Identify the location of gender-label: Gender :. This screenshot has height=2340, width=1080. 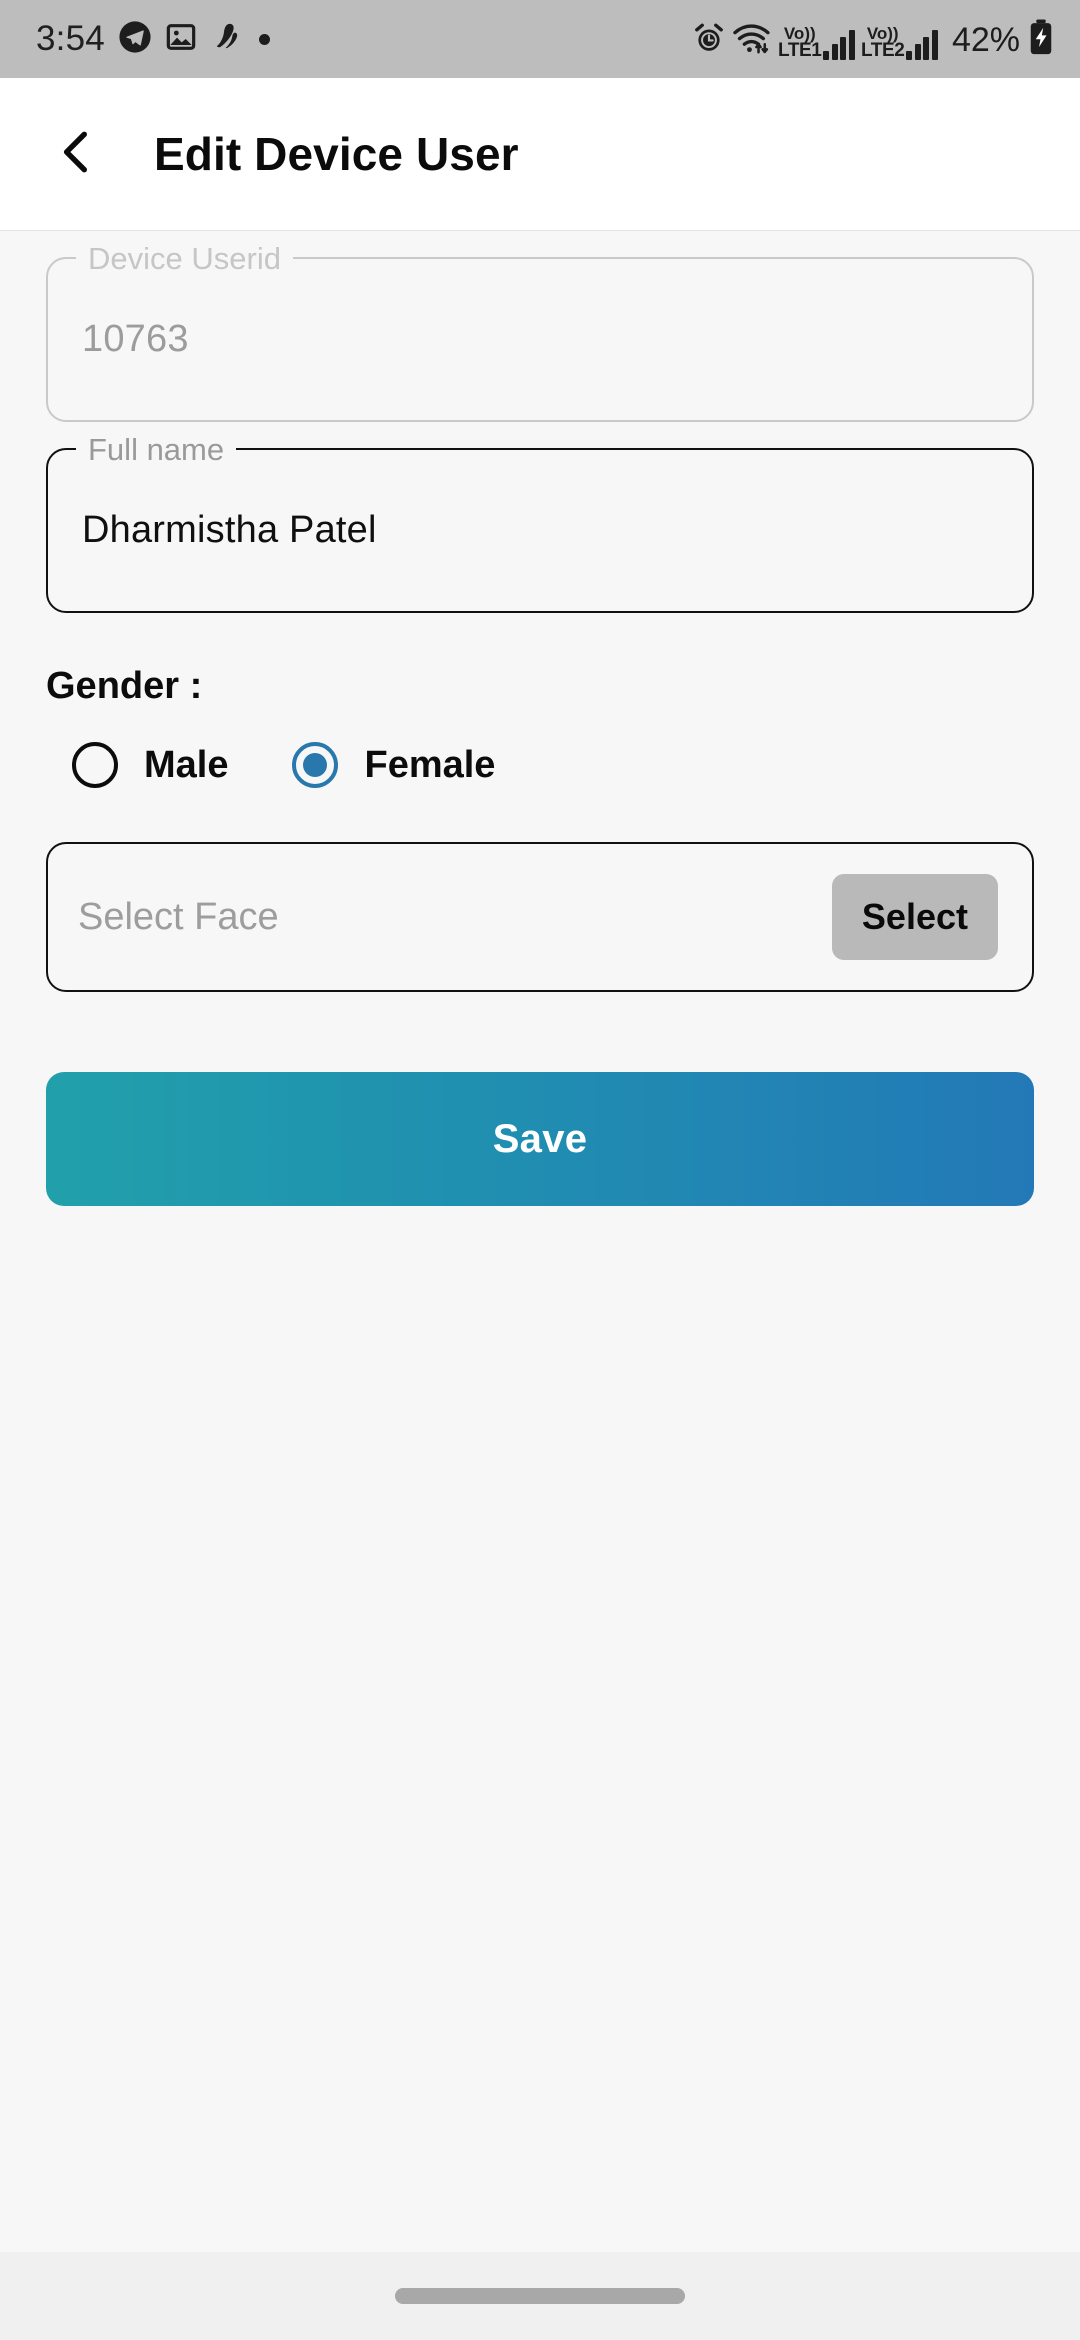
(124, 686).